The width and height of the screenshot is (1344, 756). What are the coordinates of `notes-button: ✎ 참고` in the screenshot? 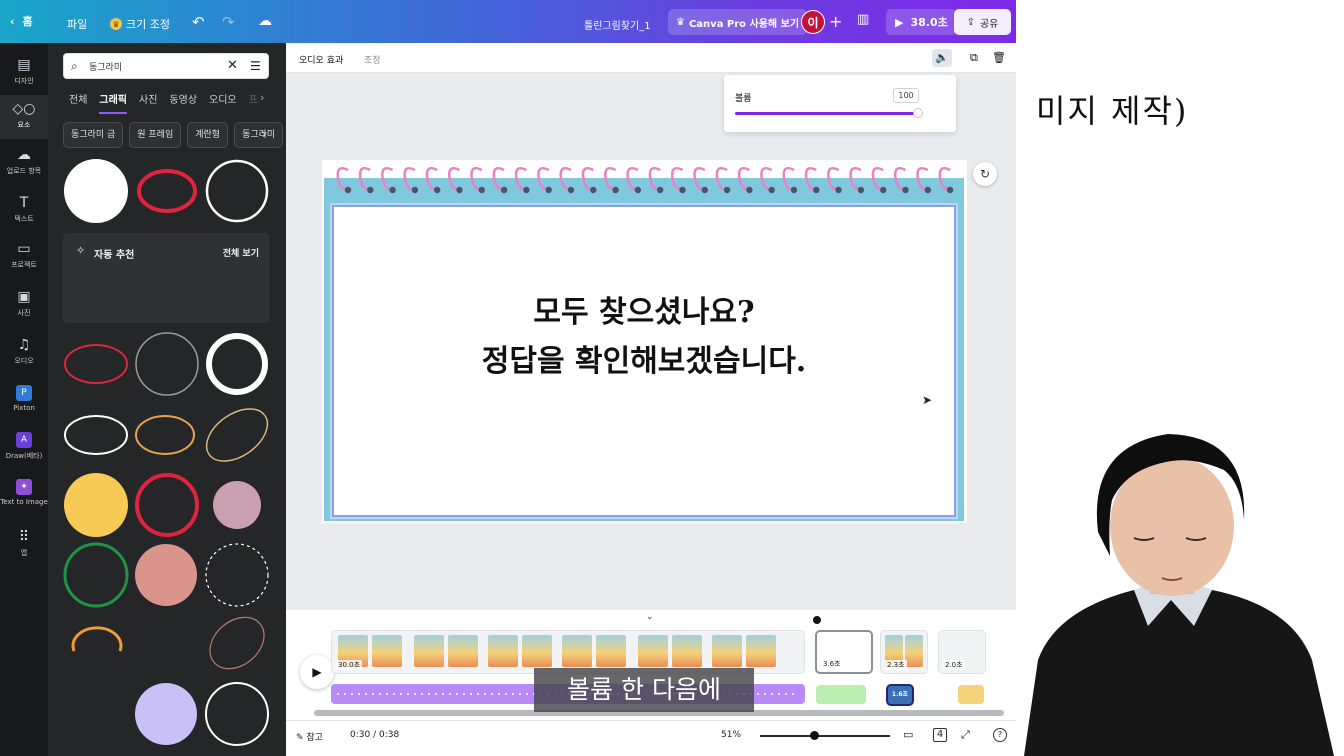 It's located at (309, 736).